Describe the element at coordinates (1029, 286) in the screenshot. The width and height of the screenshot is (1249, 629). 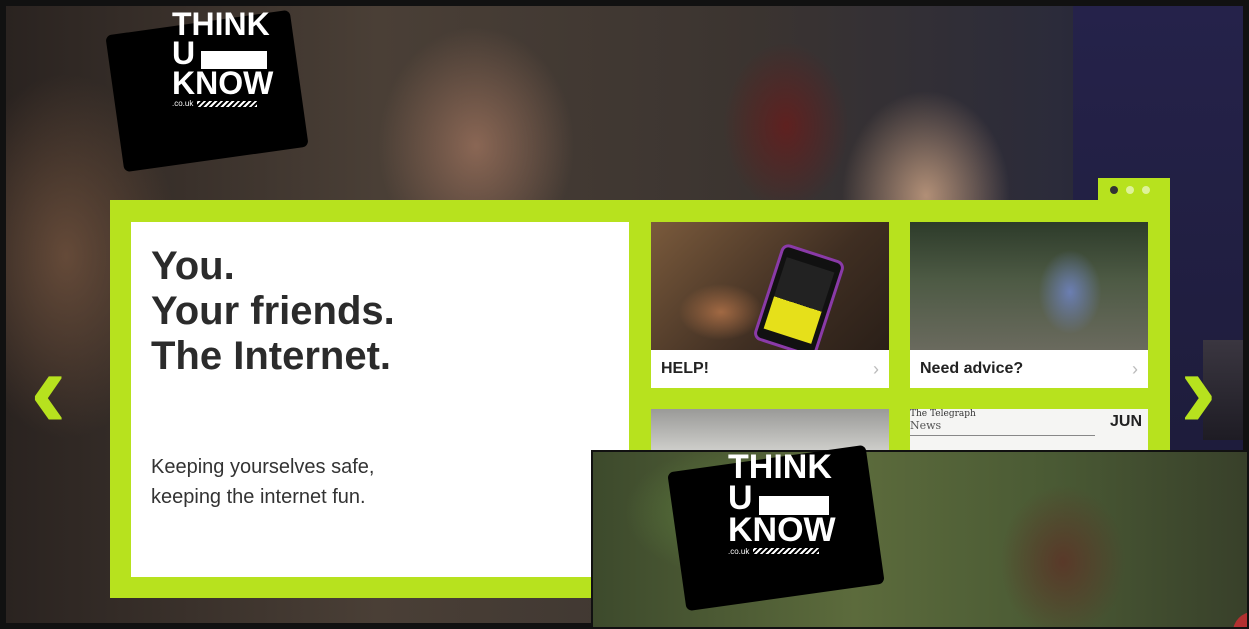
I see `tile-advice-image` at that location.